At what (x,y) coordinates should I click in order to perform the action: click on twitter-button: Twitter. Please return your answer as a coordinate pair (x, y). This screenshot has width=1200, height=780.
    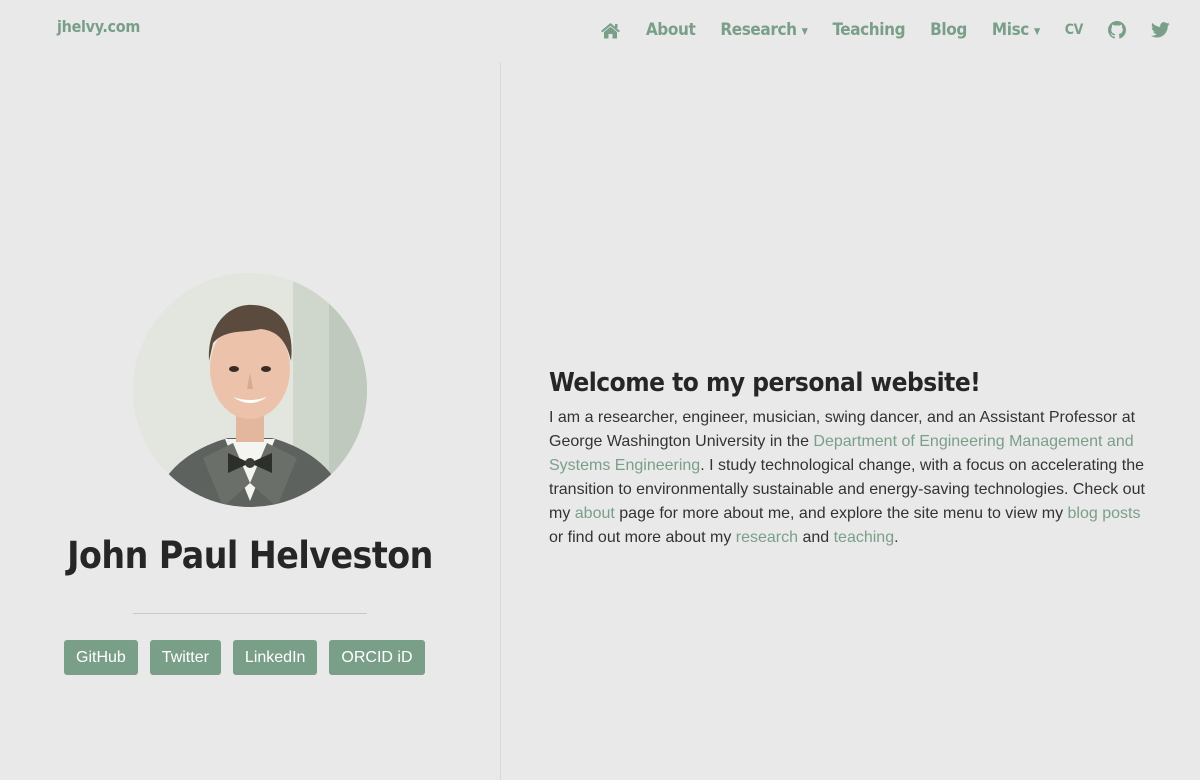
    Looking at the image, I should click on (185, 657).